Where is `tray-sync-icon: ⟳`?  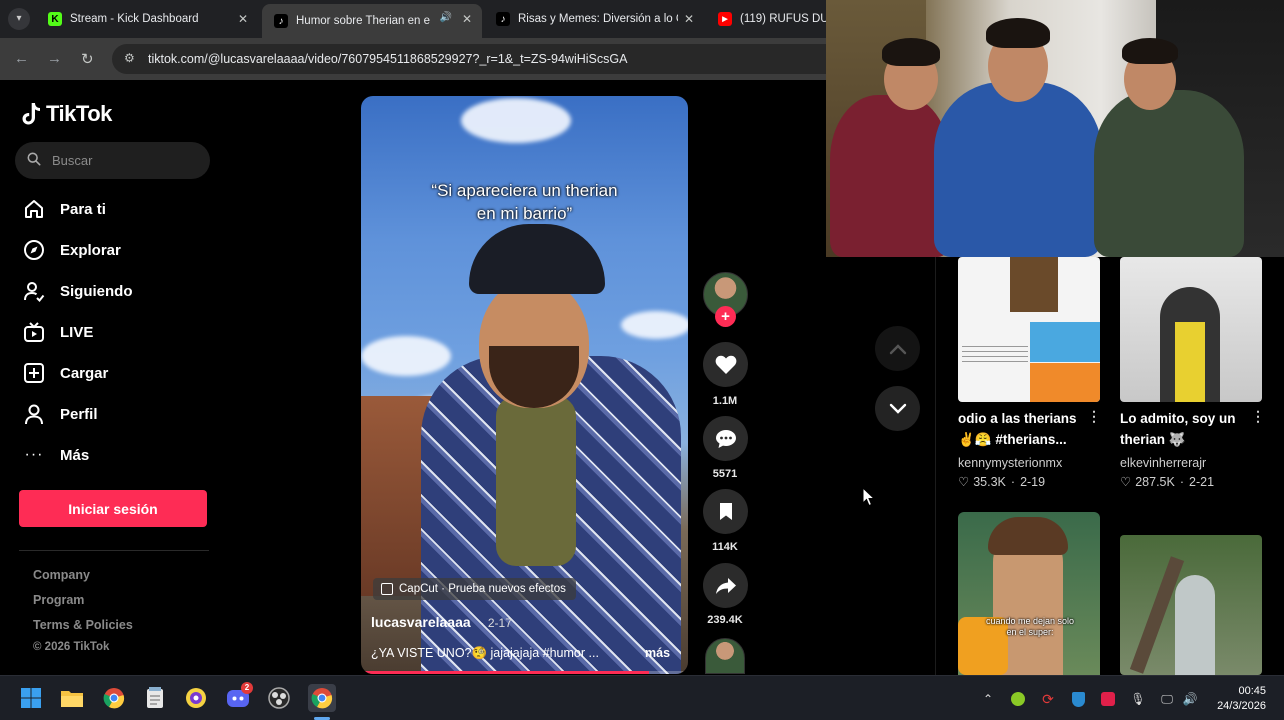
tray-sync-icon: ⟳ is located at coordinates (1048, 699).